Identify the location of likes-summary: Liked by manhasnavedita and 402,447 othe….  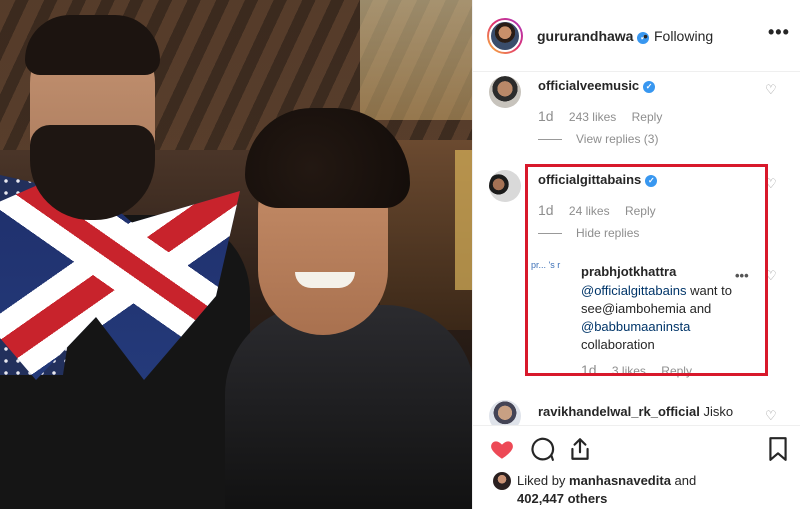
(607, 489).